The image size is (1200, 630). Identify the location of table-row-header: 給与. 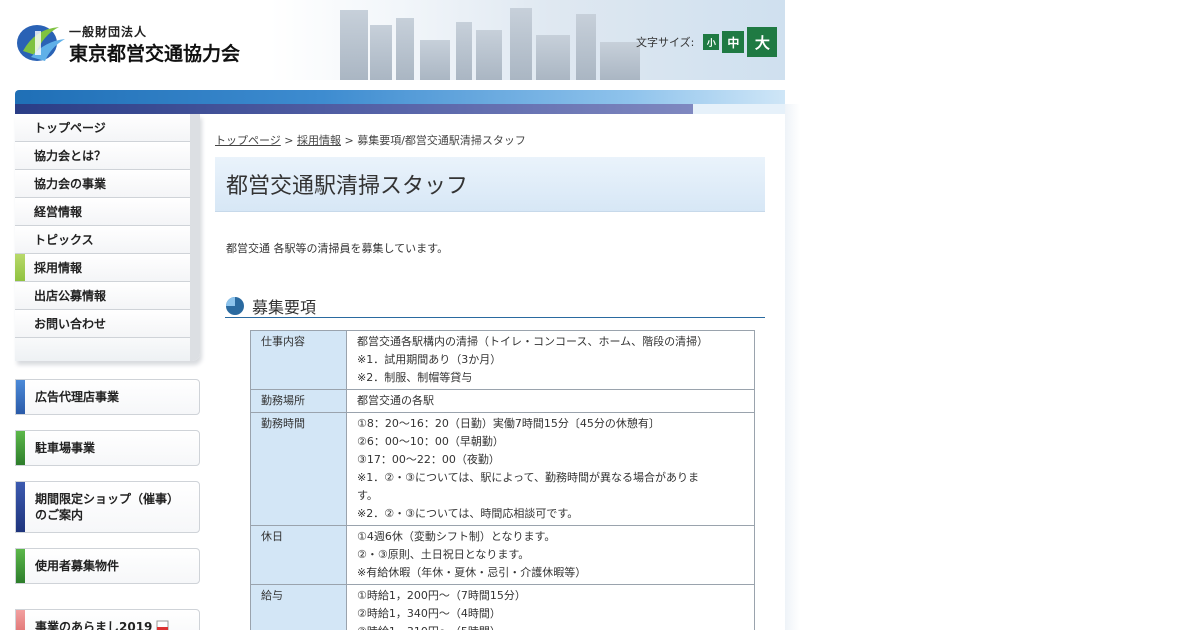
(298, 607).